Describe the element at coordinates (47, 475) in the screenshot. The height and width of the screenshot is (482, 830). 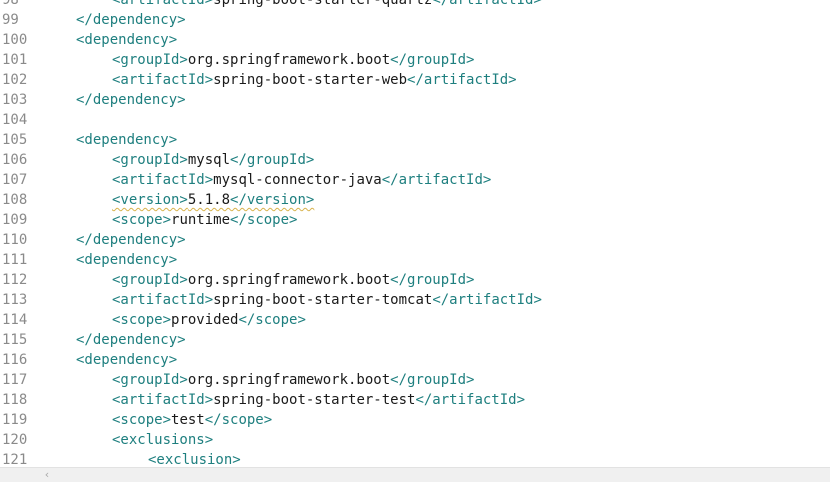
I see `chevron-left-icon: ‹` at that location.